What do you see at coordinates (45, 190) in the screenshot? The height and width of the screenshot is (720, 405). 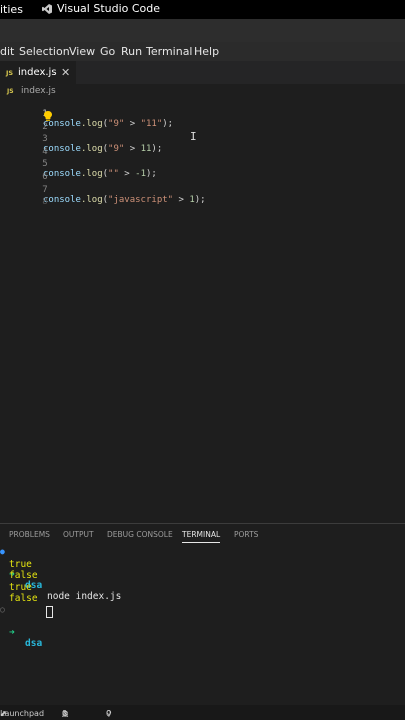 I see `line-number: 7` at bounding box center [45, 190].